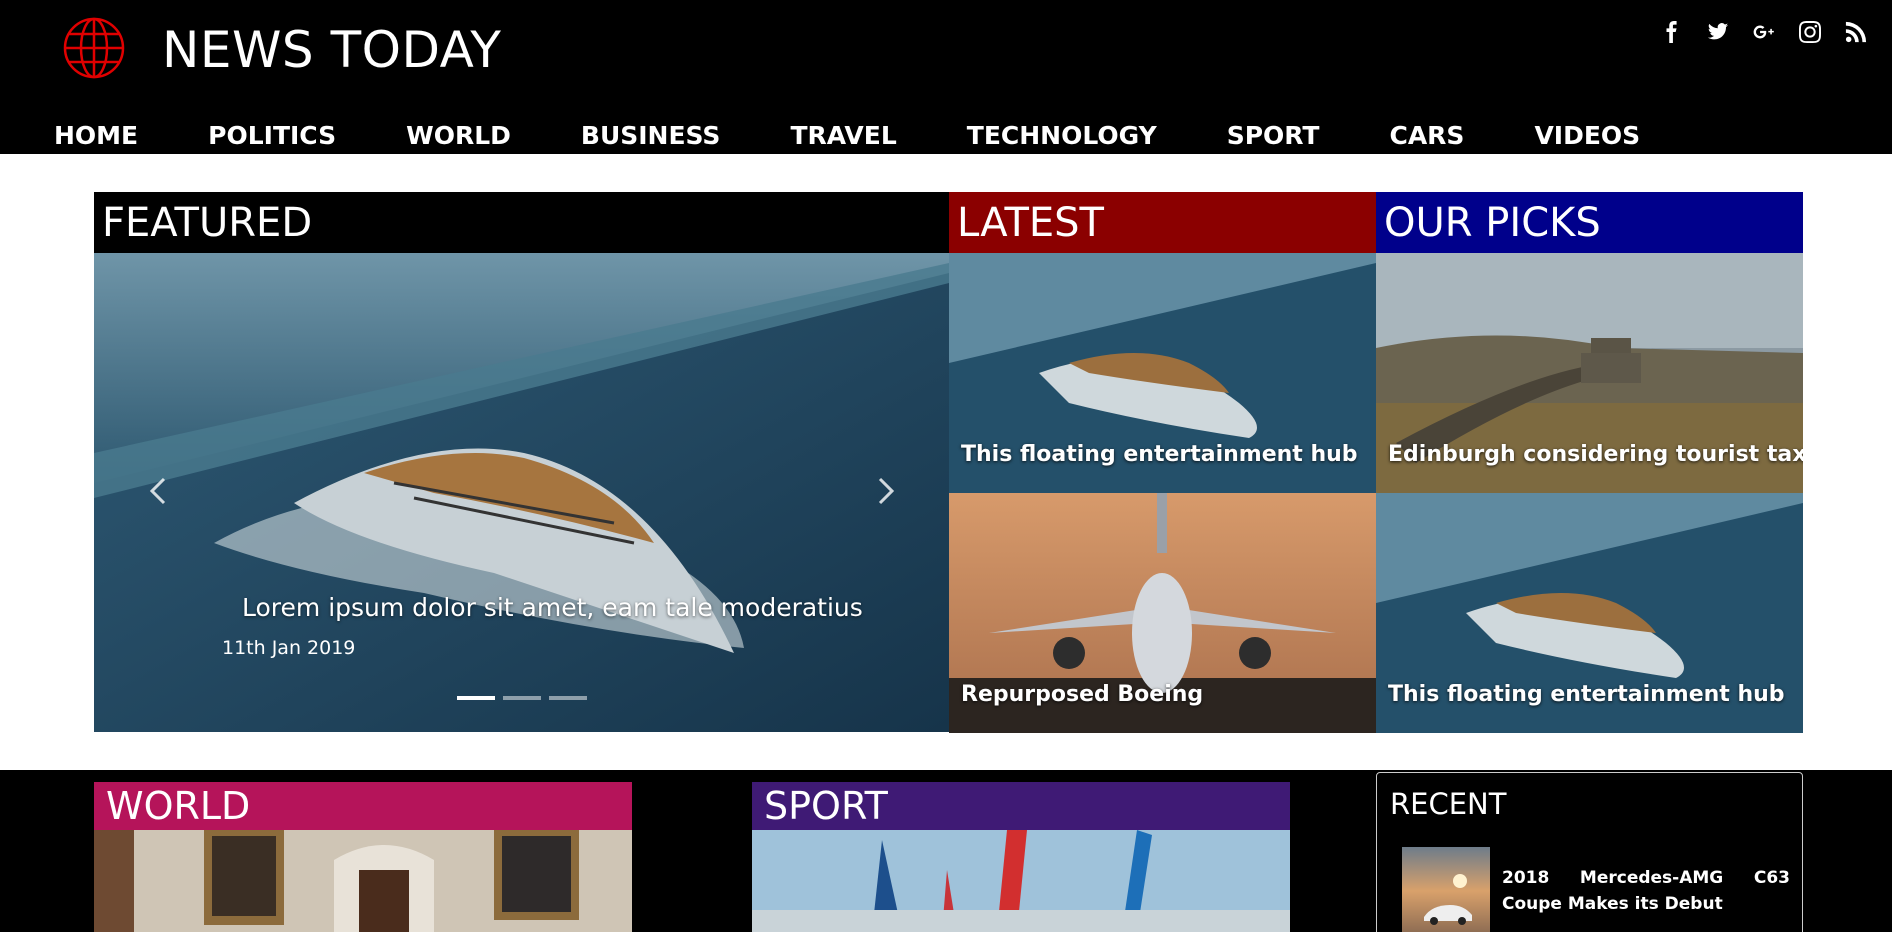 The height and width of the screenshot is (932, 1892). I want to click on nav-item-travel: TRAVEL, so click(843, 136).